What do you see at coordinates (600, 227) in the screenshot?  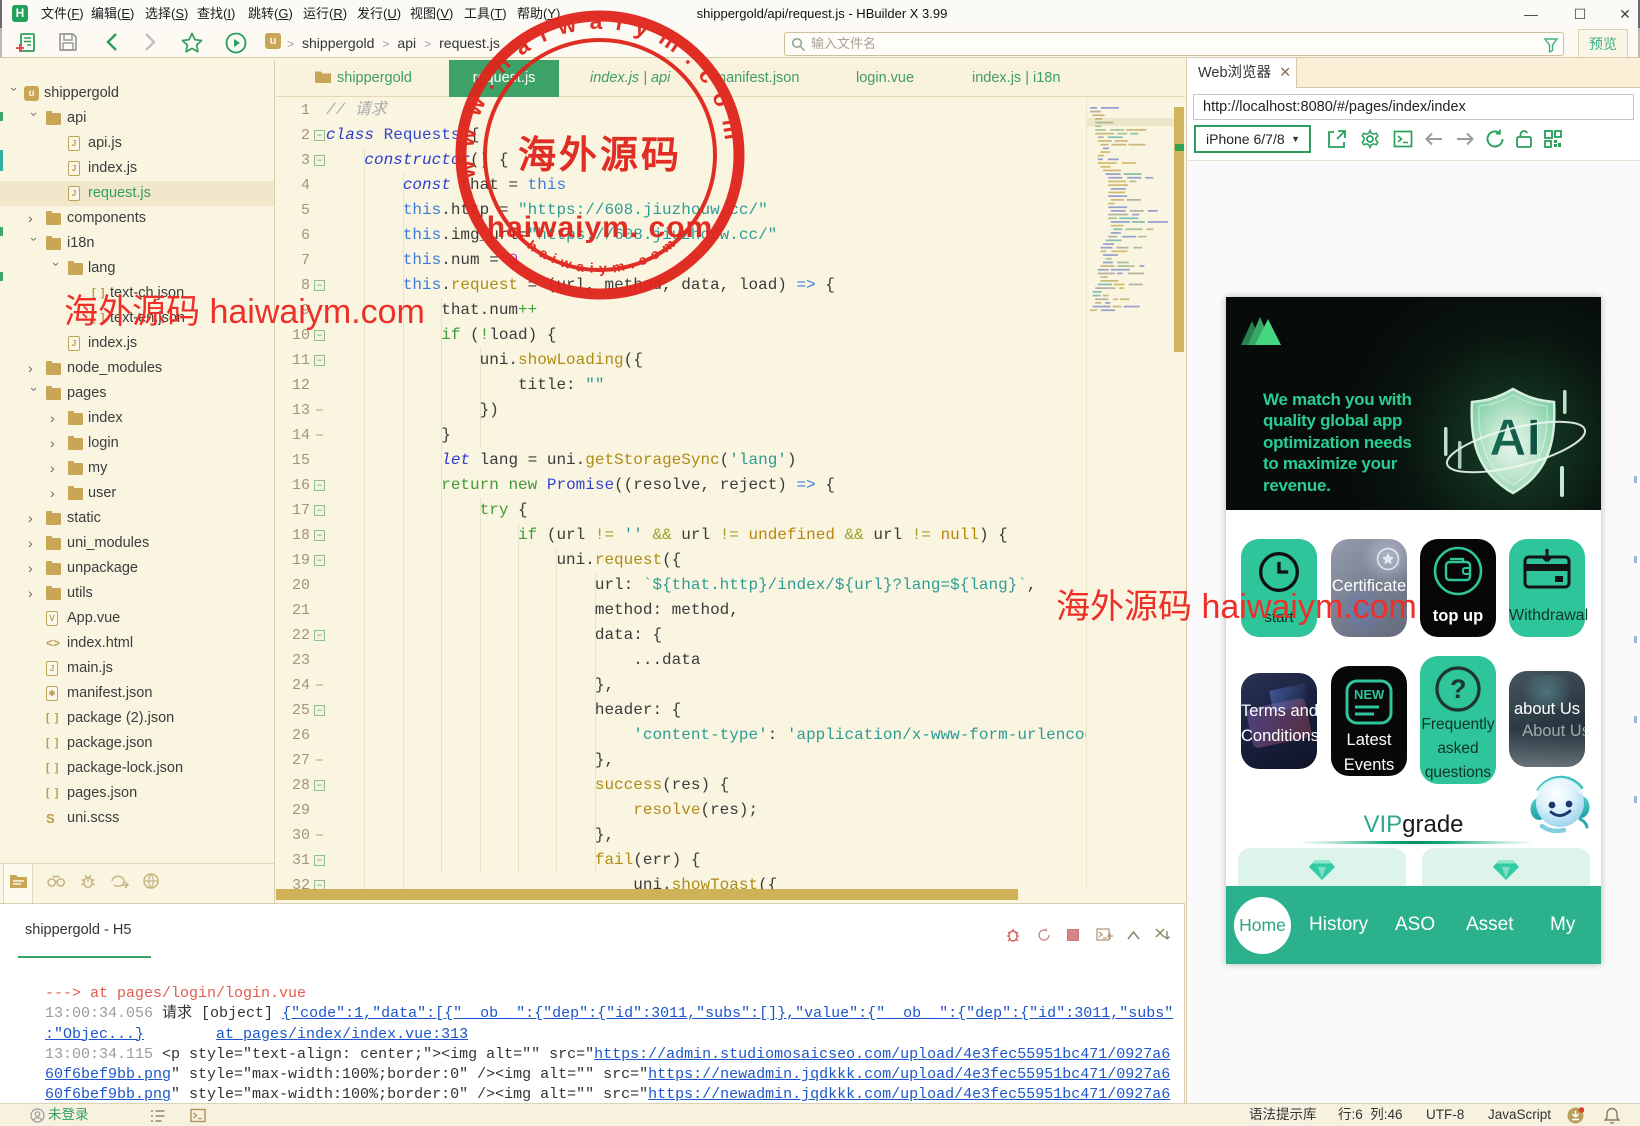 I see `svg-text: haiwaiym. com` at bounding box center [600, 227].